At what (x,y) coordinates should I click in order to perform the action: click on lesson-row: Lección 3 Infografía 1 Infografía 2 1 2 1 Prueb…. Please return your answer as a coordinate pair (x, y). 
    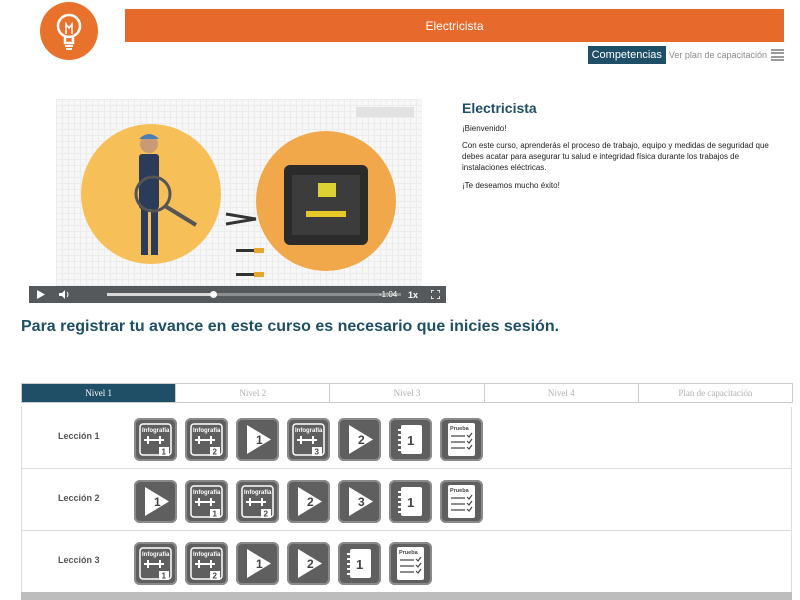
    Looking at the image, I should click on (406, 562).